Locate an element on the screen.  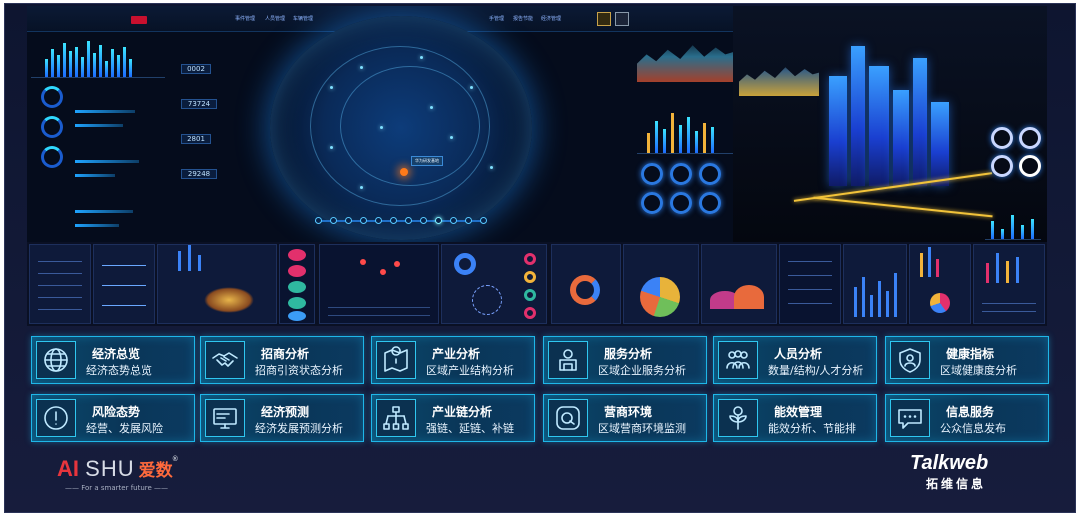
map-pin-icon is located at coordinates (396, 360).